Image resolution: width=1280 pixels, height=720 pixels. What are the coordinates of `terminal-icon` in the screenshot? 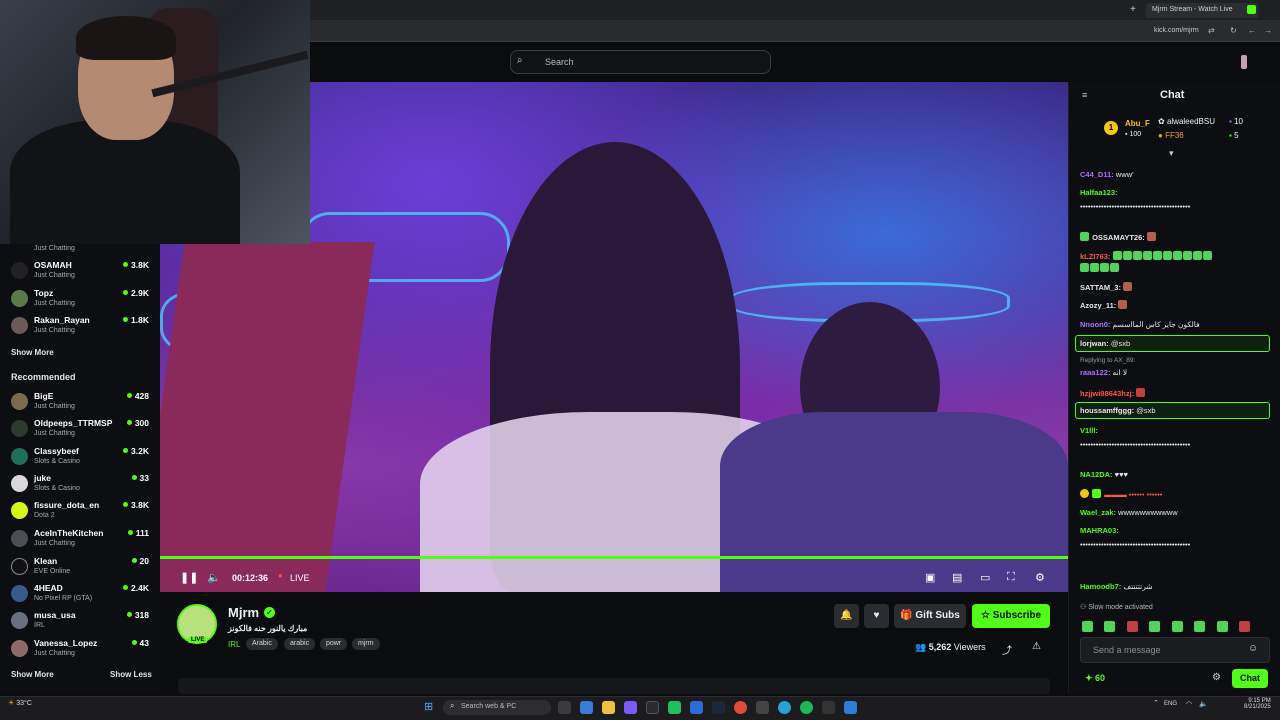 It's located at (652, 707).